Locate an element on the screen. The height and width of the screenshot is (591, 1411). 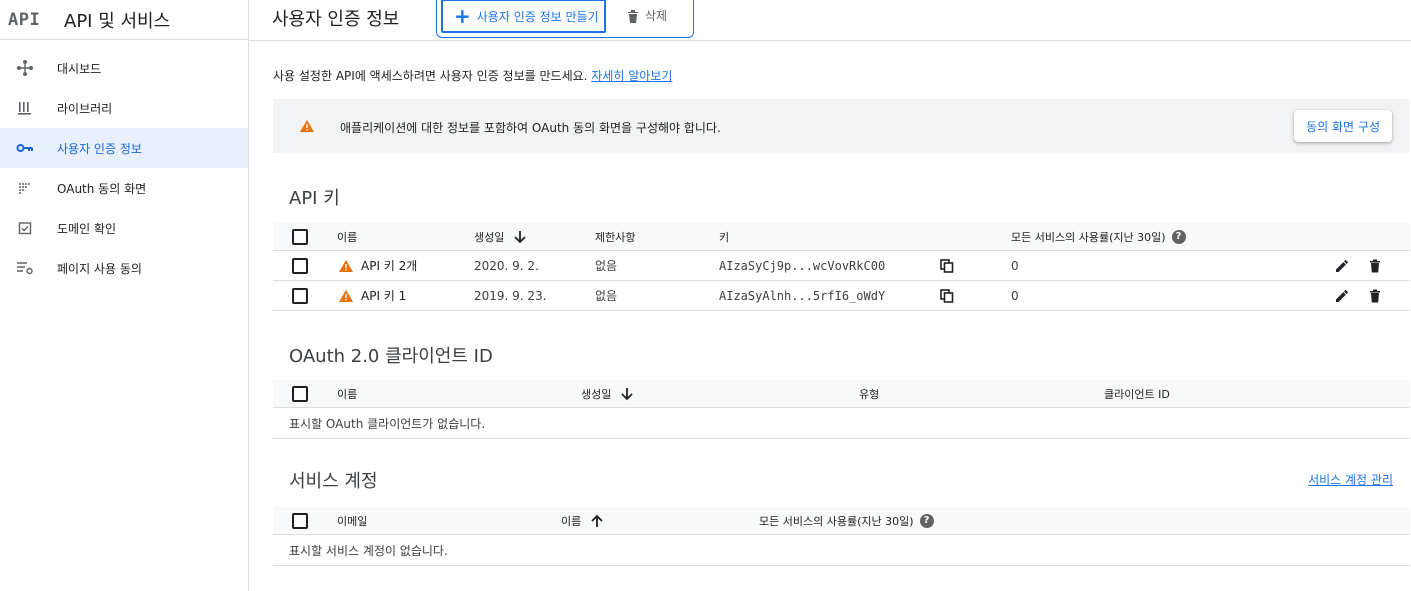
column-type: 유형 is located at coordinates (869, 393).